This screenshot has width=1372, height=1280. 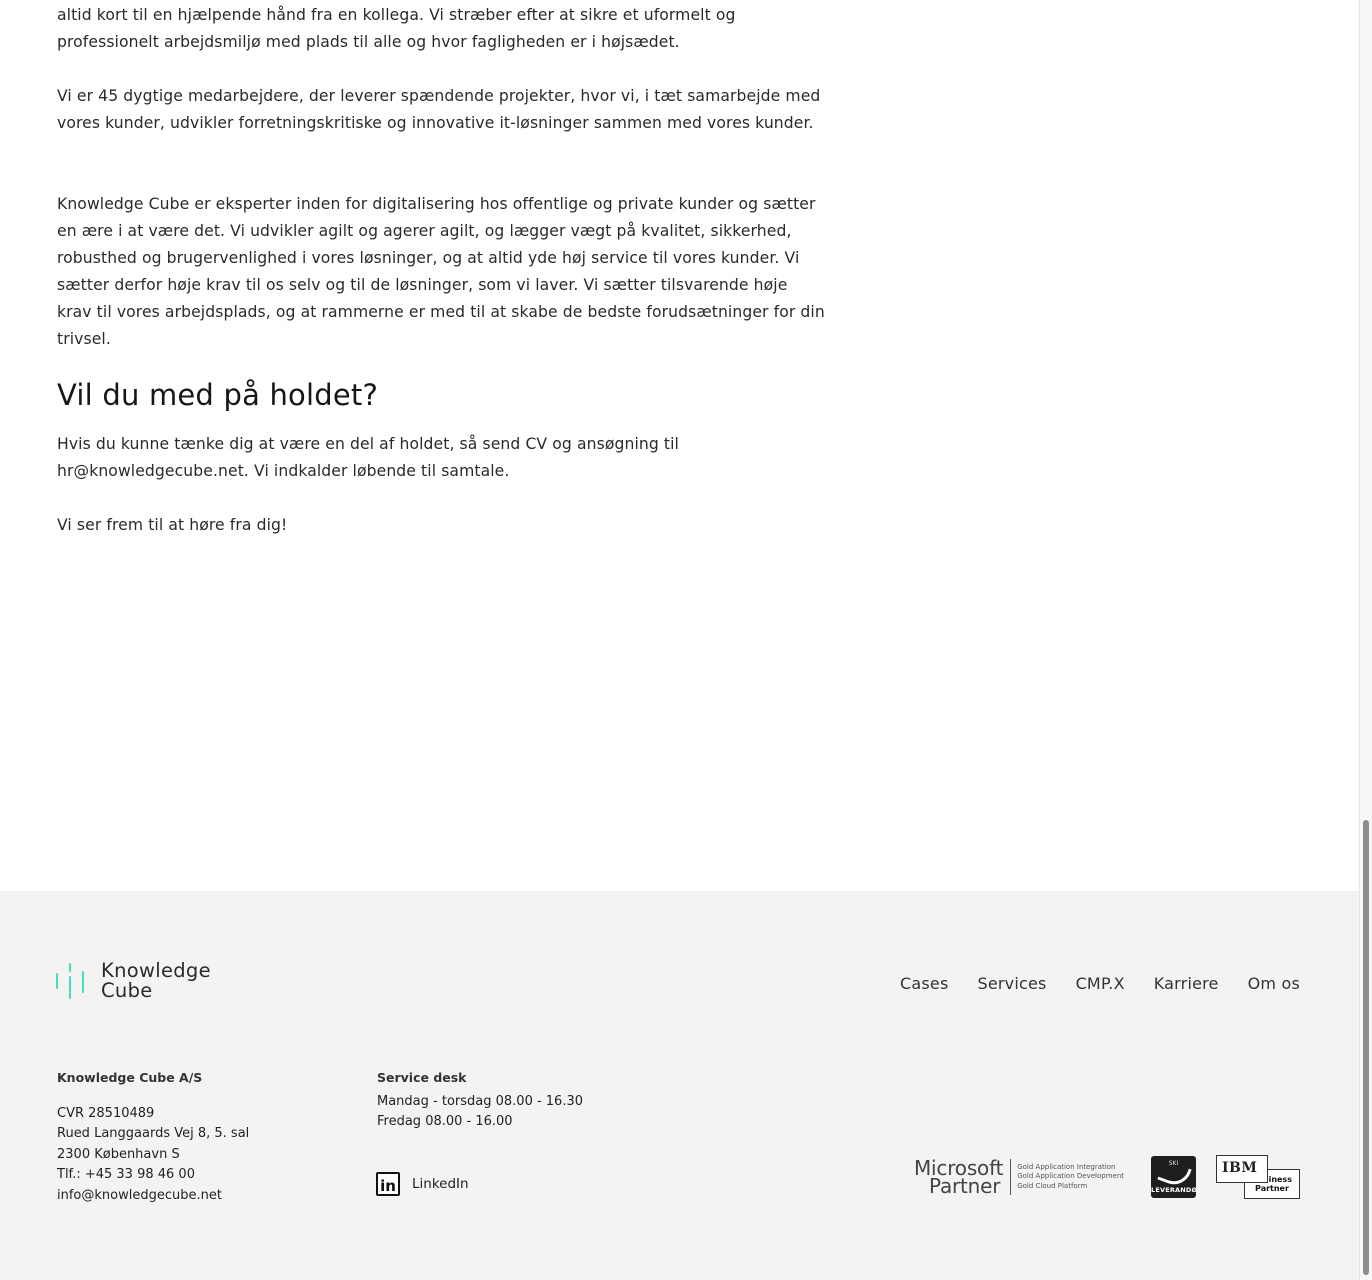 I want to click on footer-nav: Cases Services CMP.X Karriere Om os, so click(x=1100, y=983).